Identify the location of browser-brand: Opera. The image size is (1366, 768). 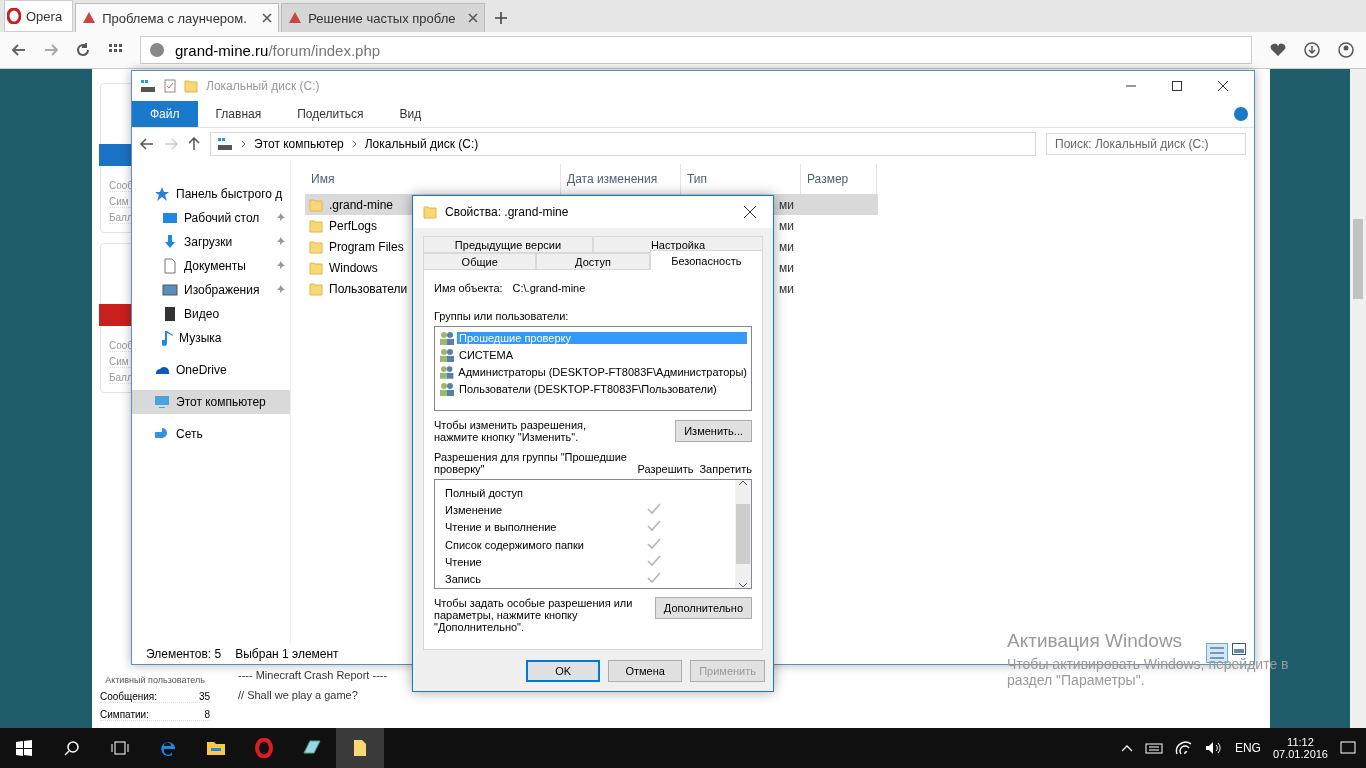
(44, 16).